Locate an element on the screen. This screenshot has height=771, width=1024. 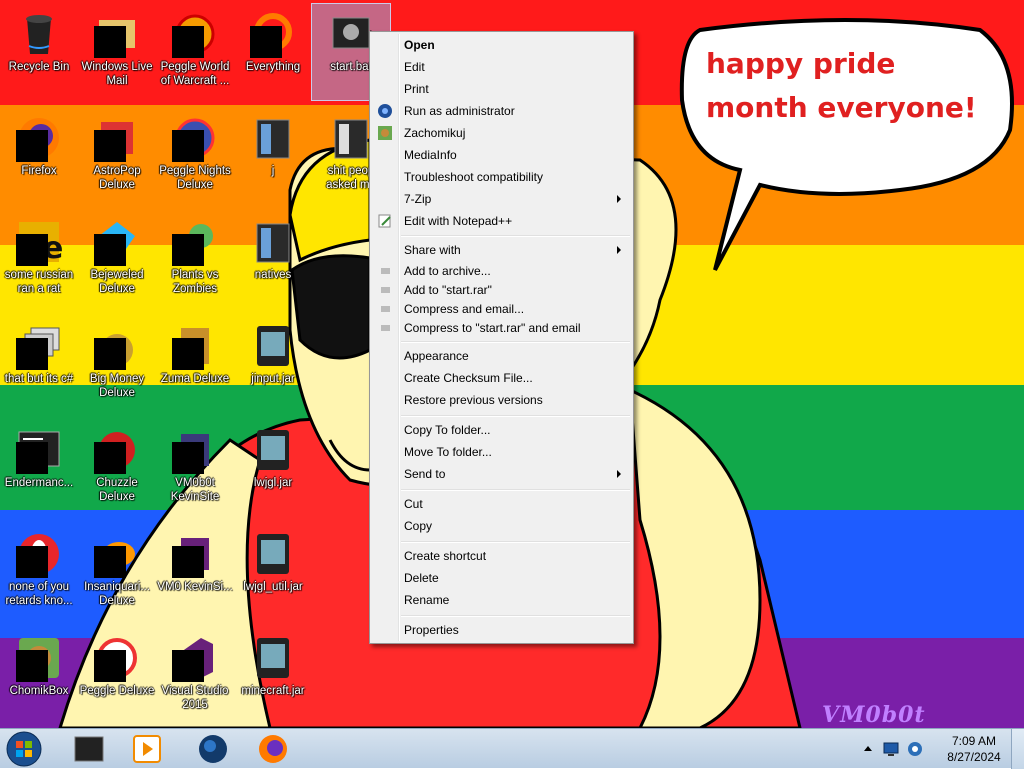
desktop-icon-astropop: AstroPop Deluxe is located at coordinates (117, 156).